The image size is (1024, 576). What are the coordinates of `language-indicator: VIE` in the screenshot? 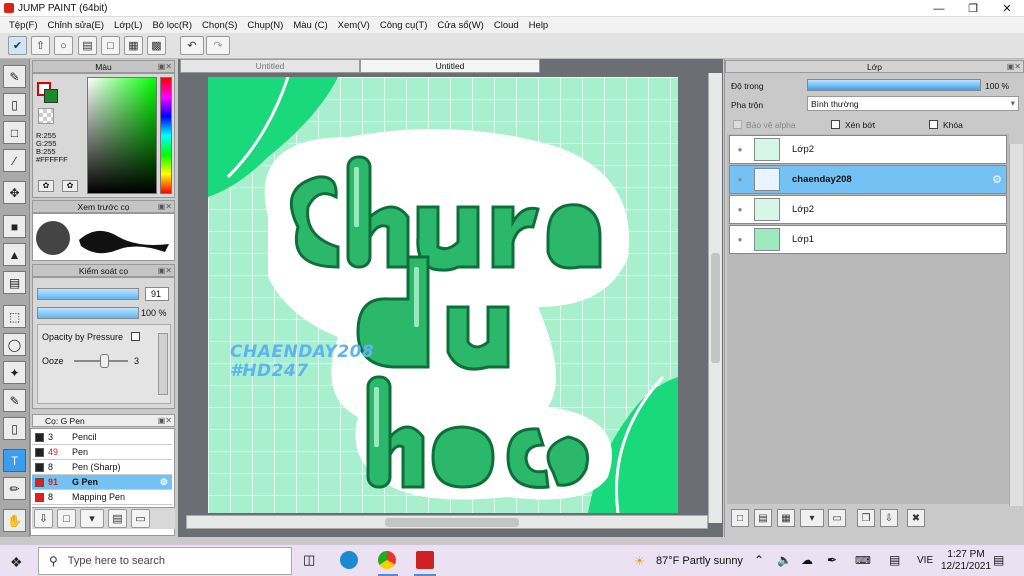 It's located at (925, 560).